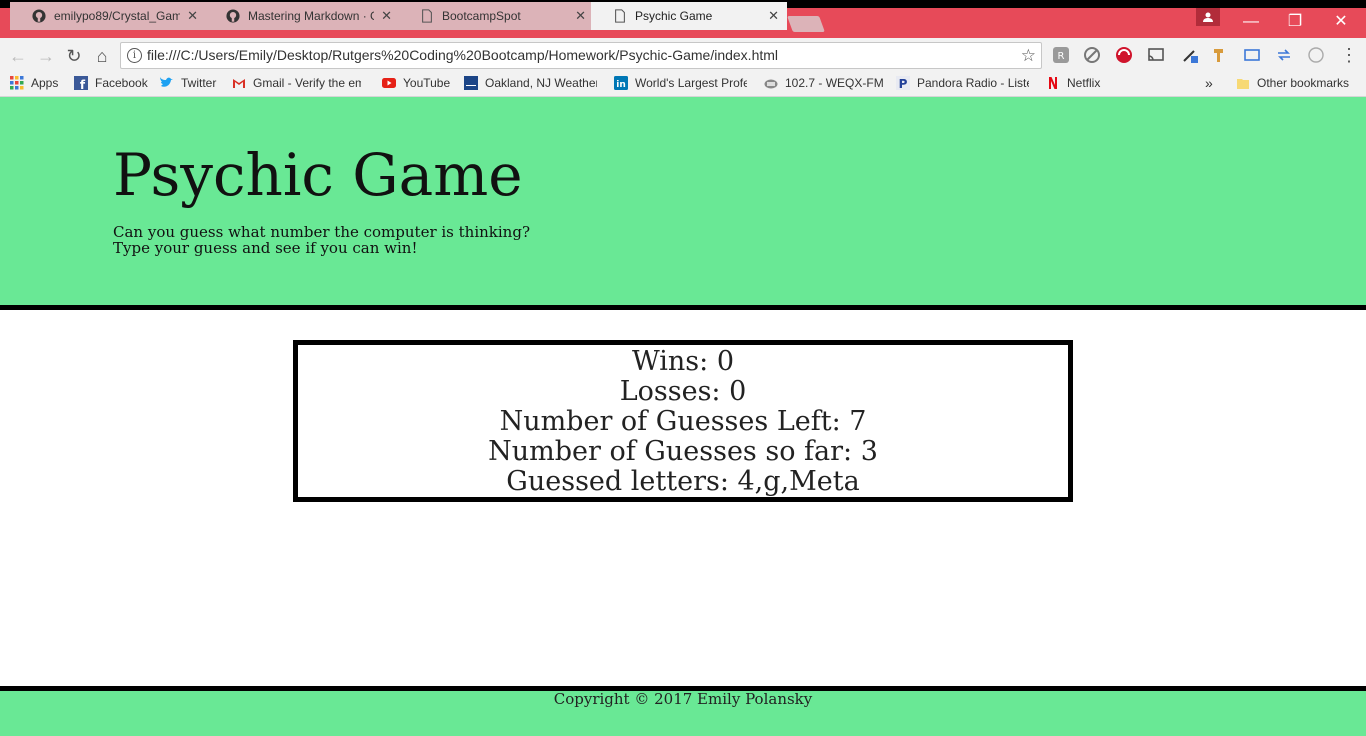 Image resolution: width=1366 pixels, height=736 pixels. Describe the element at coordinates (1208, 17) in the screenshot. I see `profile-icon` at that location.